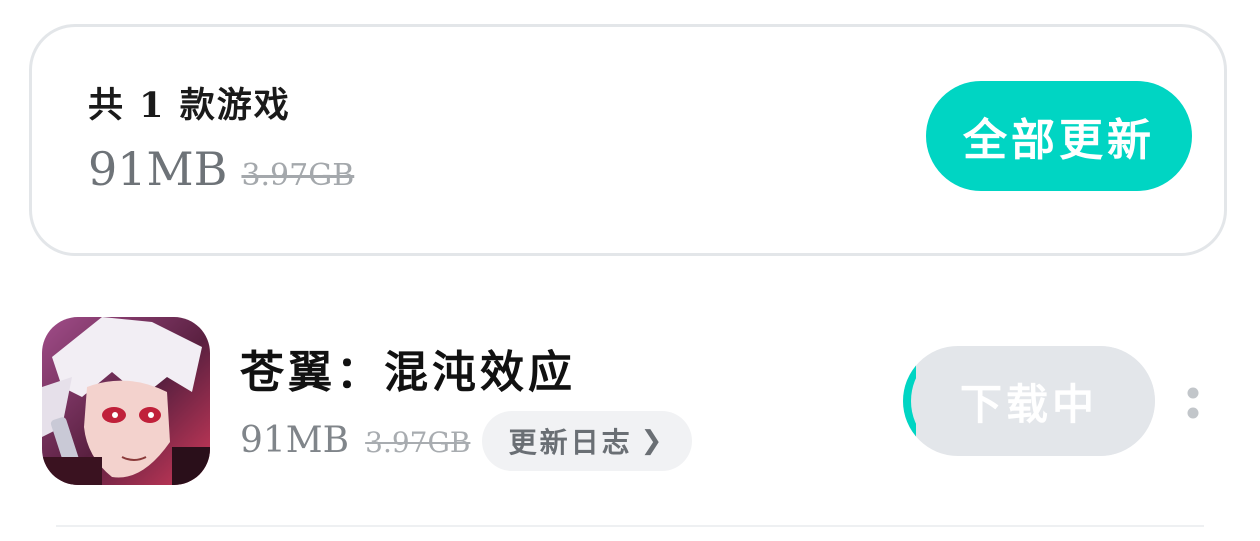  Describe the element at coordinates (355, 440) in the screenshot. I see `game-size-row: 91MB 3.97GB` at that location.